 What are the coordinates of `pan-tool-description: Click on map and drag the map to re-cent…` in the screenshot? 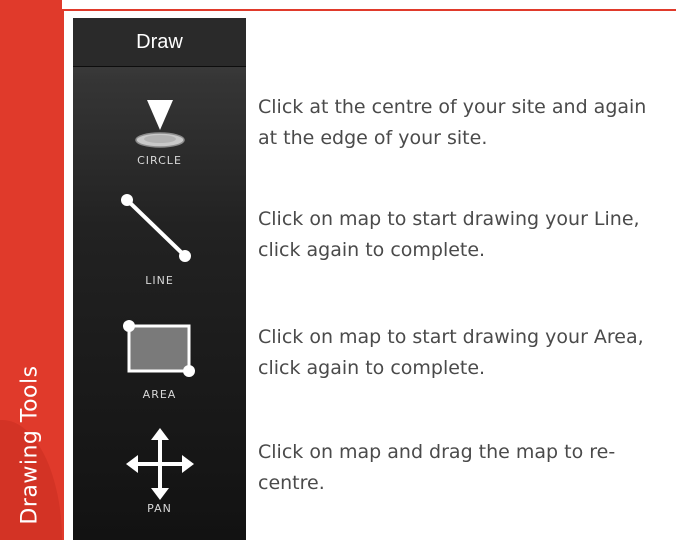 It's located at (437, 467).